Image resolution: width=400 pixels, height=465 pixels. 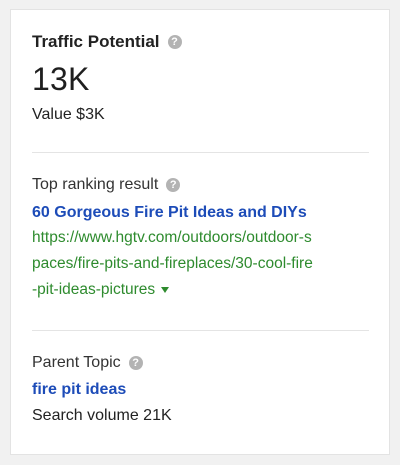 I want to click on traffic-value-line: Value $3K, so click(x=68, y=114).